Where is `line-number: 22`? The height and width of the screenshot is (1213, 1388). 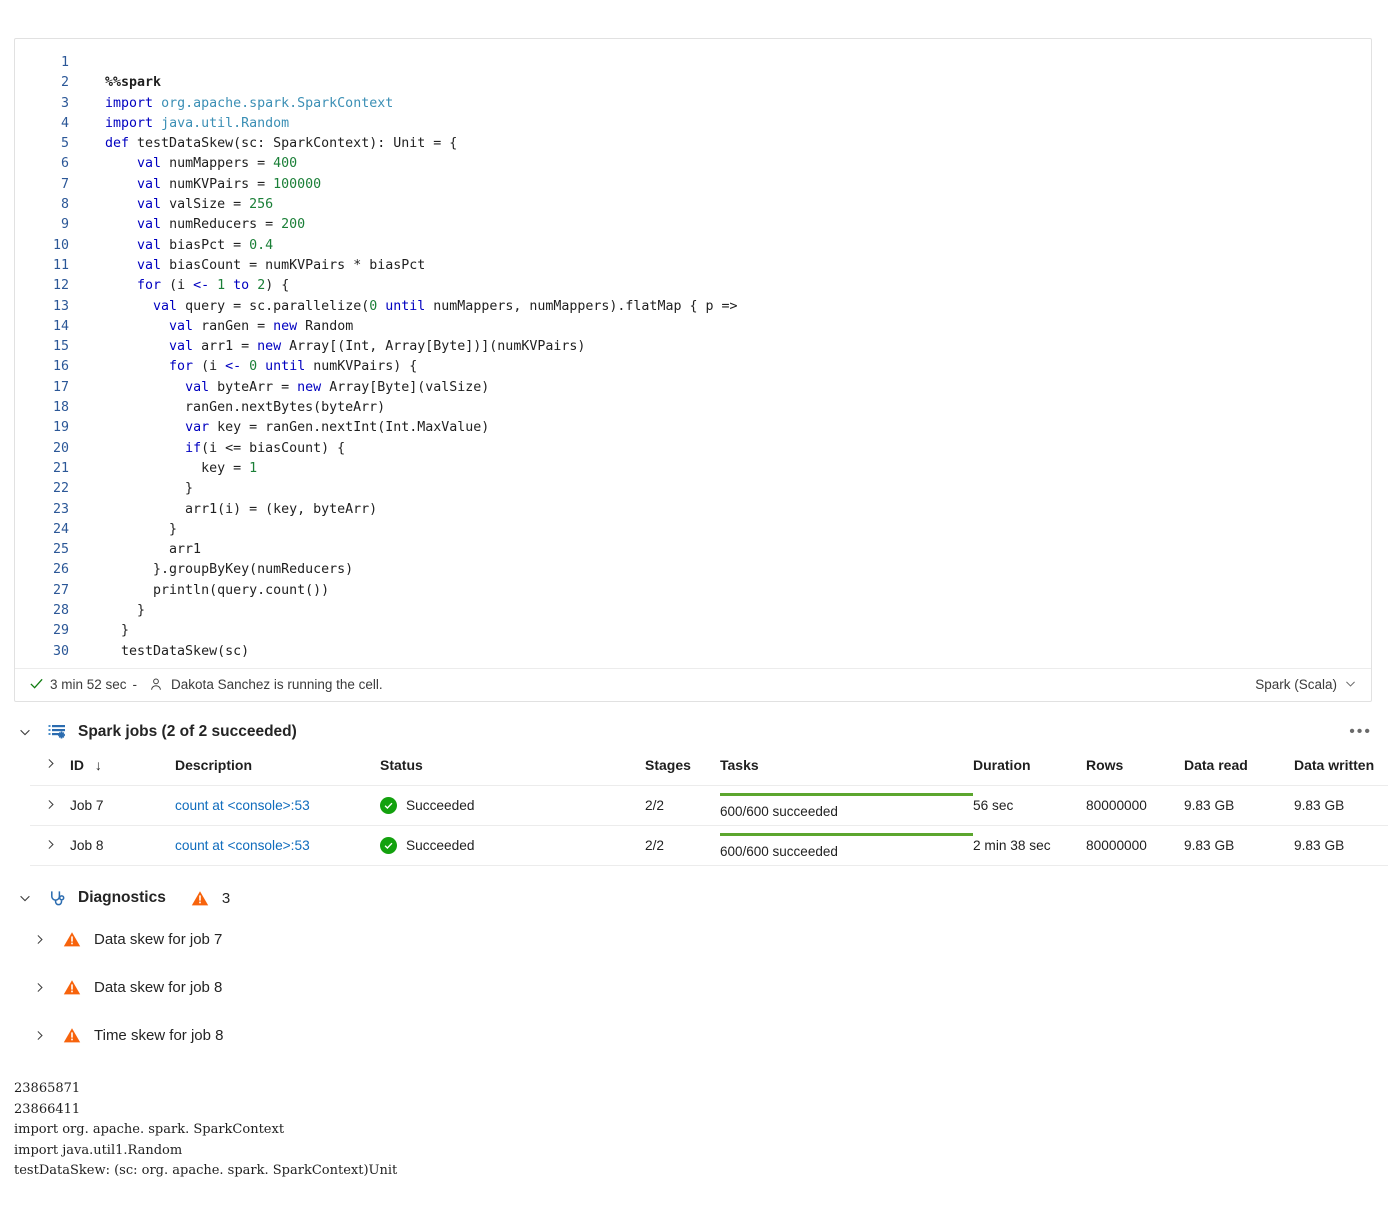
line-number: 22 is located at coordinates (60, 489).